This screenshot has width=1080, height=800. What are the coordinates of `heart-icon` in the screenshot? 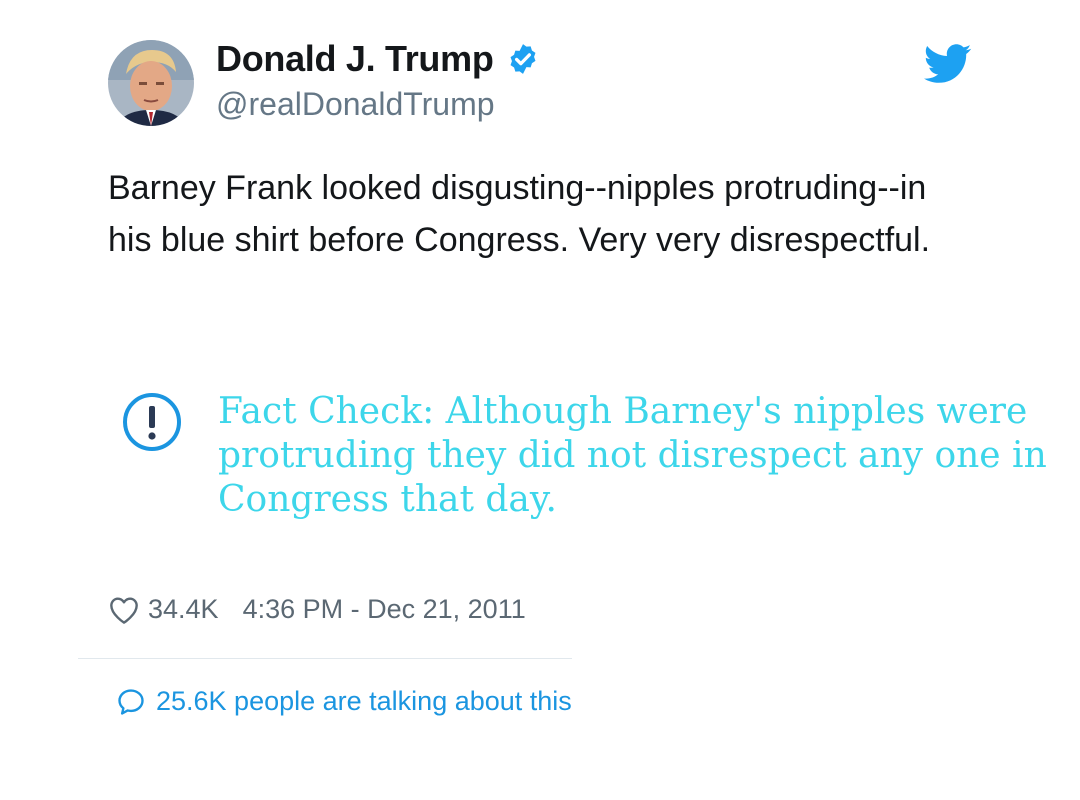 It's located at (124, 610).